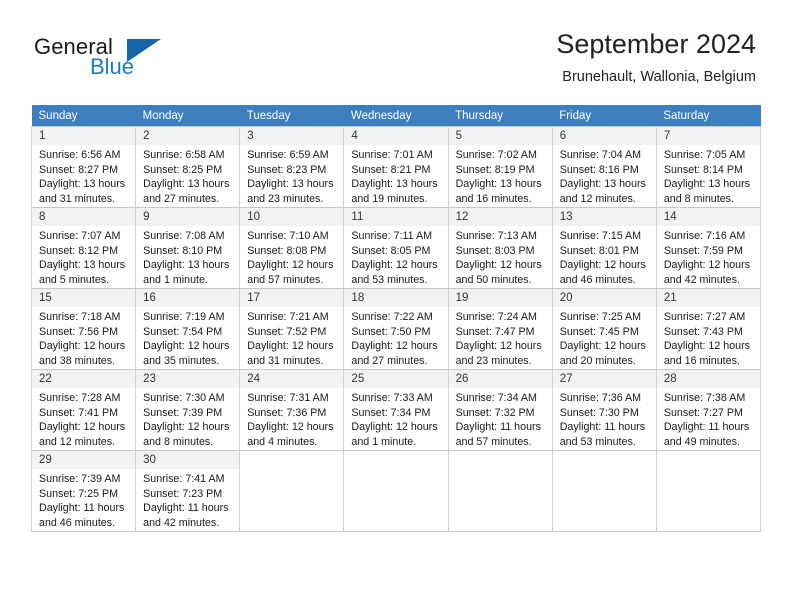 This screenshot has height=612, width=792. Describe the element at coordinates (703, 331) in the screenshot. I see `sunset-text: Sunset: 7:43 PM` at that location.